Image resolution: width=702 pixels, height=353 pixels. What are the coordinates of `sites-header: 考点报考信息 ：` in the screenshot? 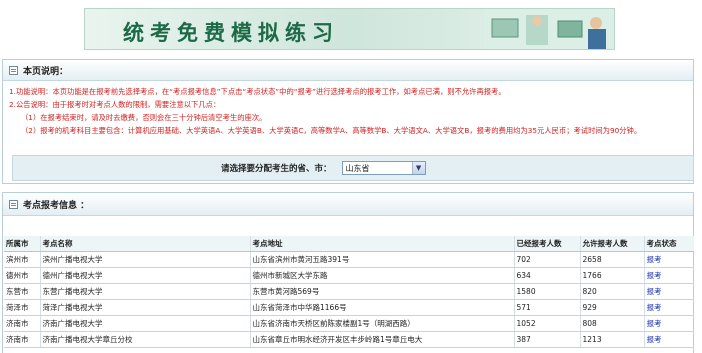 It's located at (348, 204).